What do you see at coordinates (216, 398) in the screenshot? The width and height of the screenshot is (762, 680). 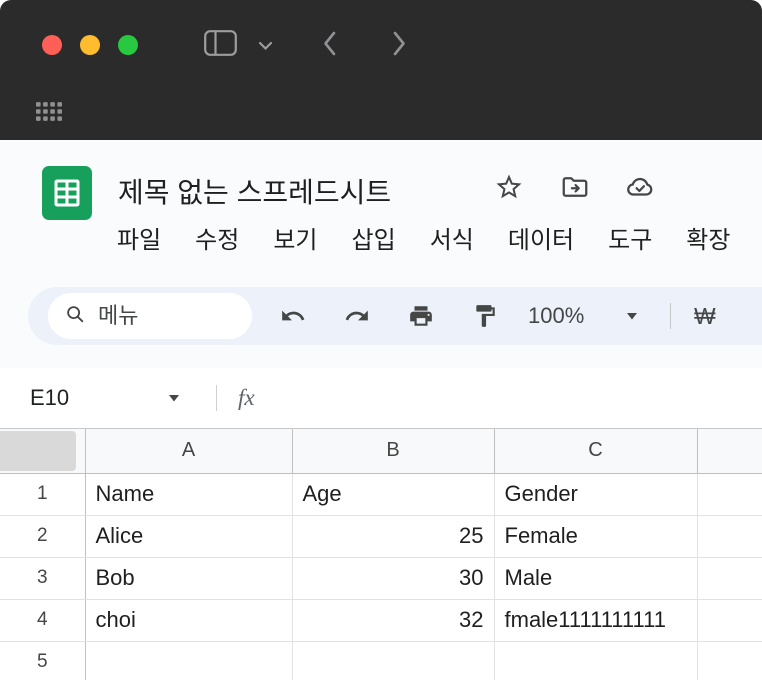 I see `formula-bar-divider` at bounding box center [216, 398].